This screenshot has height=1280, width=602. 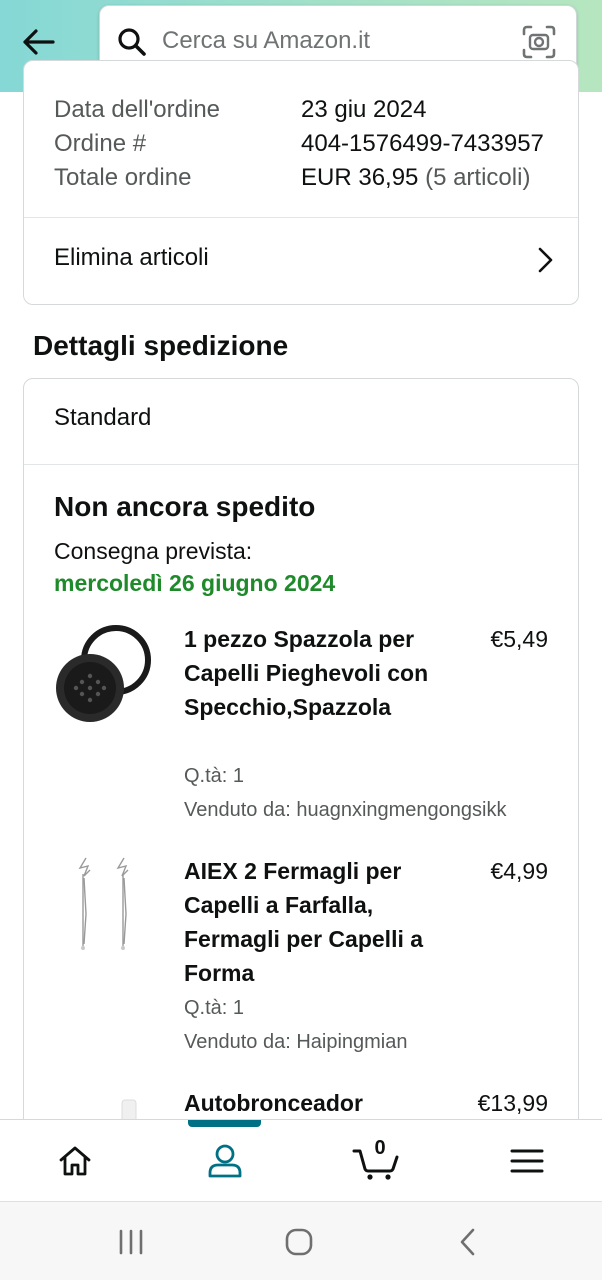 I want to click on chevron-right-icon, so click(x=545, y=260).